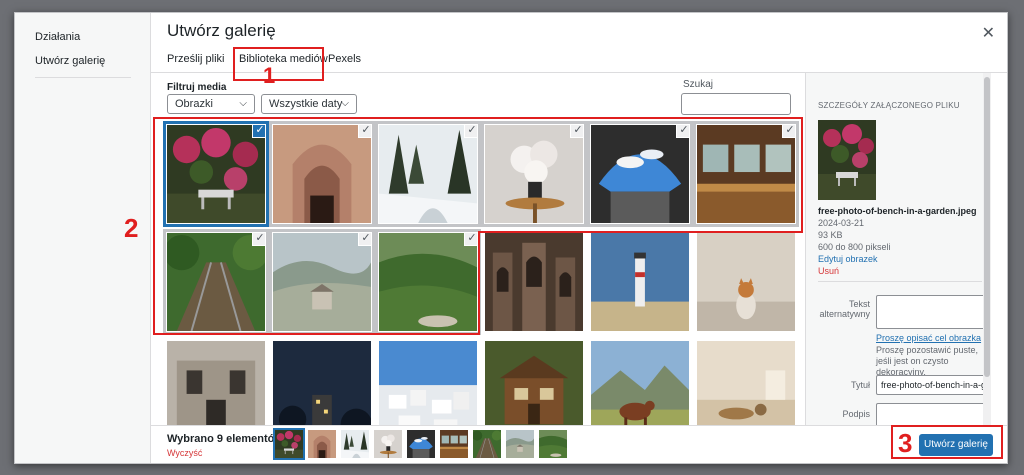  What do you see at coordinates (197, 87) in the screenshot?
I see `filter-media-label: Filtruj media` at bounding box center [197, 87].